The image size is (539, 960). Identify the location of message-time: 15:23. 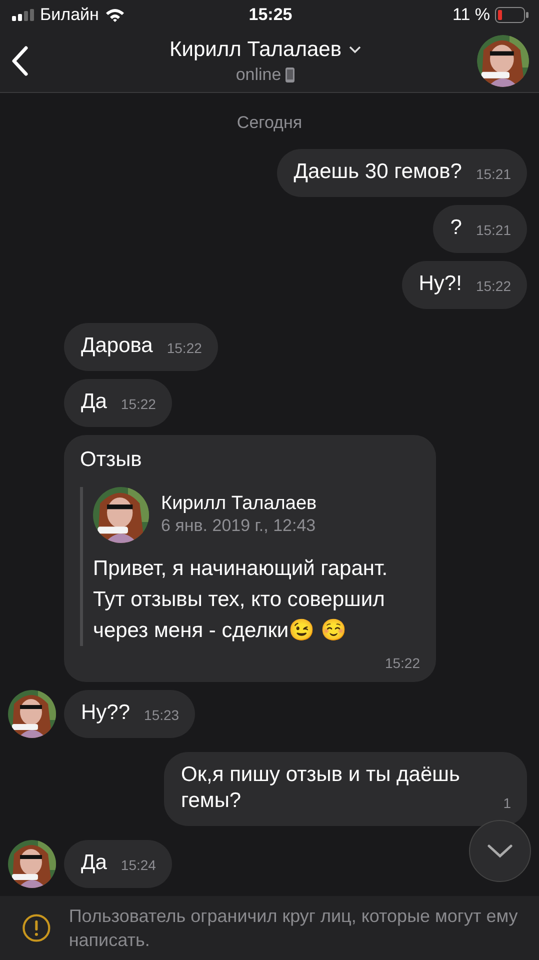
(162, 715).